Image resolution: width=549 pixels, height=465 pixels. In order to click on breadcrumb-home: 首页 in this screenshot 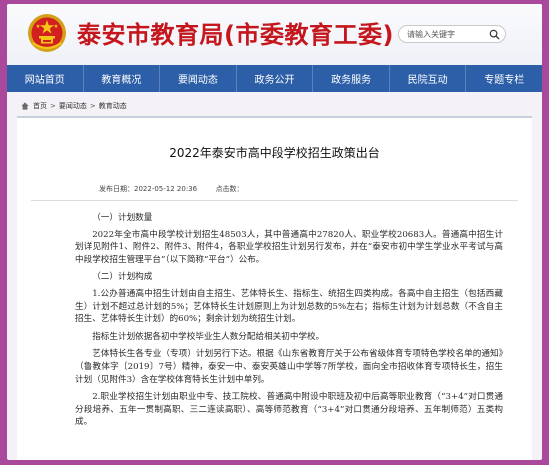, I will do `click(40, 106)`.